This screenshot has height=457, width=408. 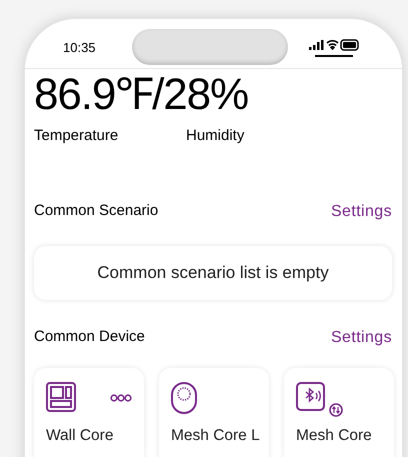 What do you see at coordinates (213, 273) in the screenshot?
I see `empty-message: Common scenario list is empty` at bounding box center [213, 273].